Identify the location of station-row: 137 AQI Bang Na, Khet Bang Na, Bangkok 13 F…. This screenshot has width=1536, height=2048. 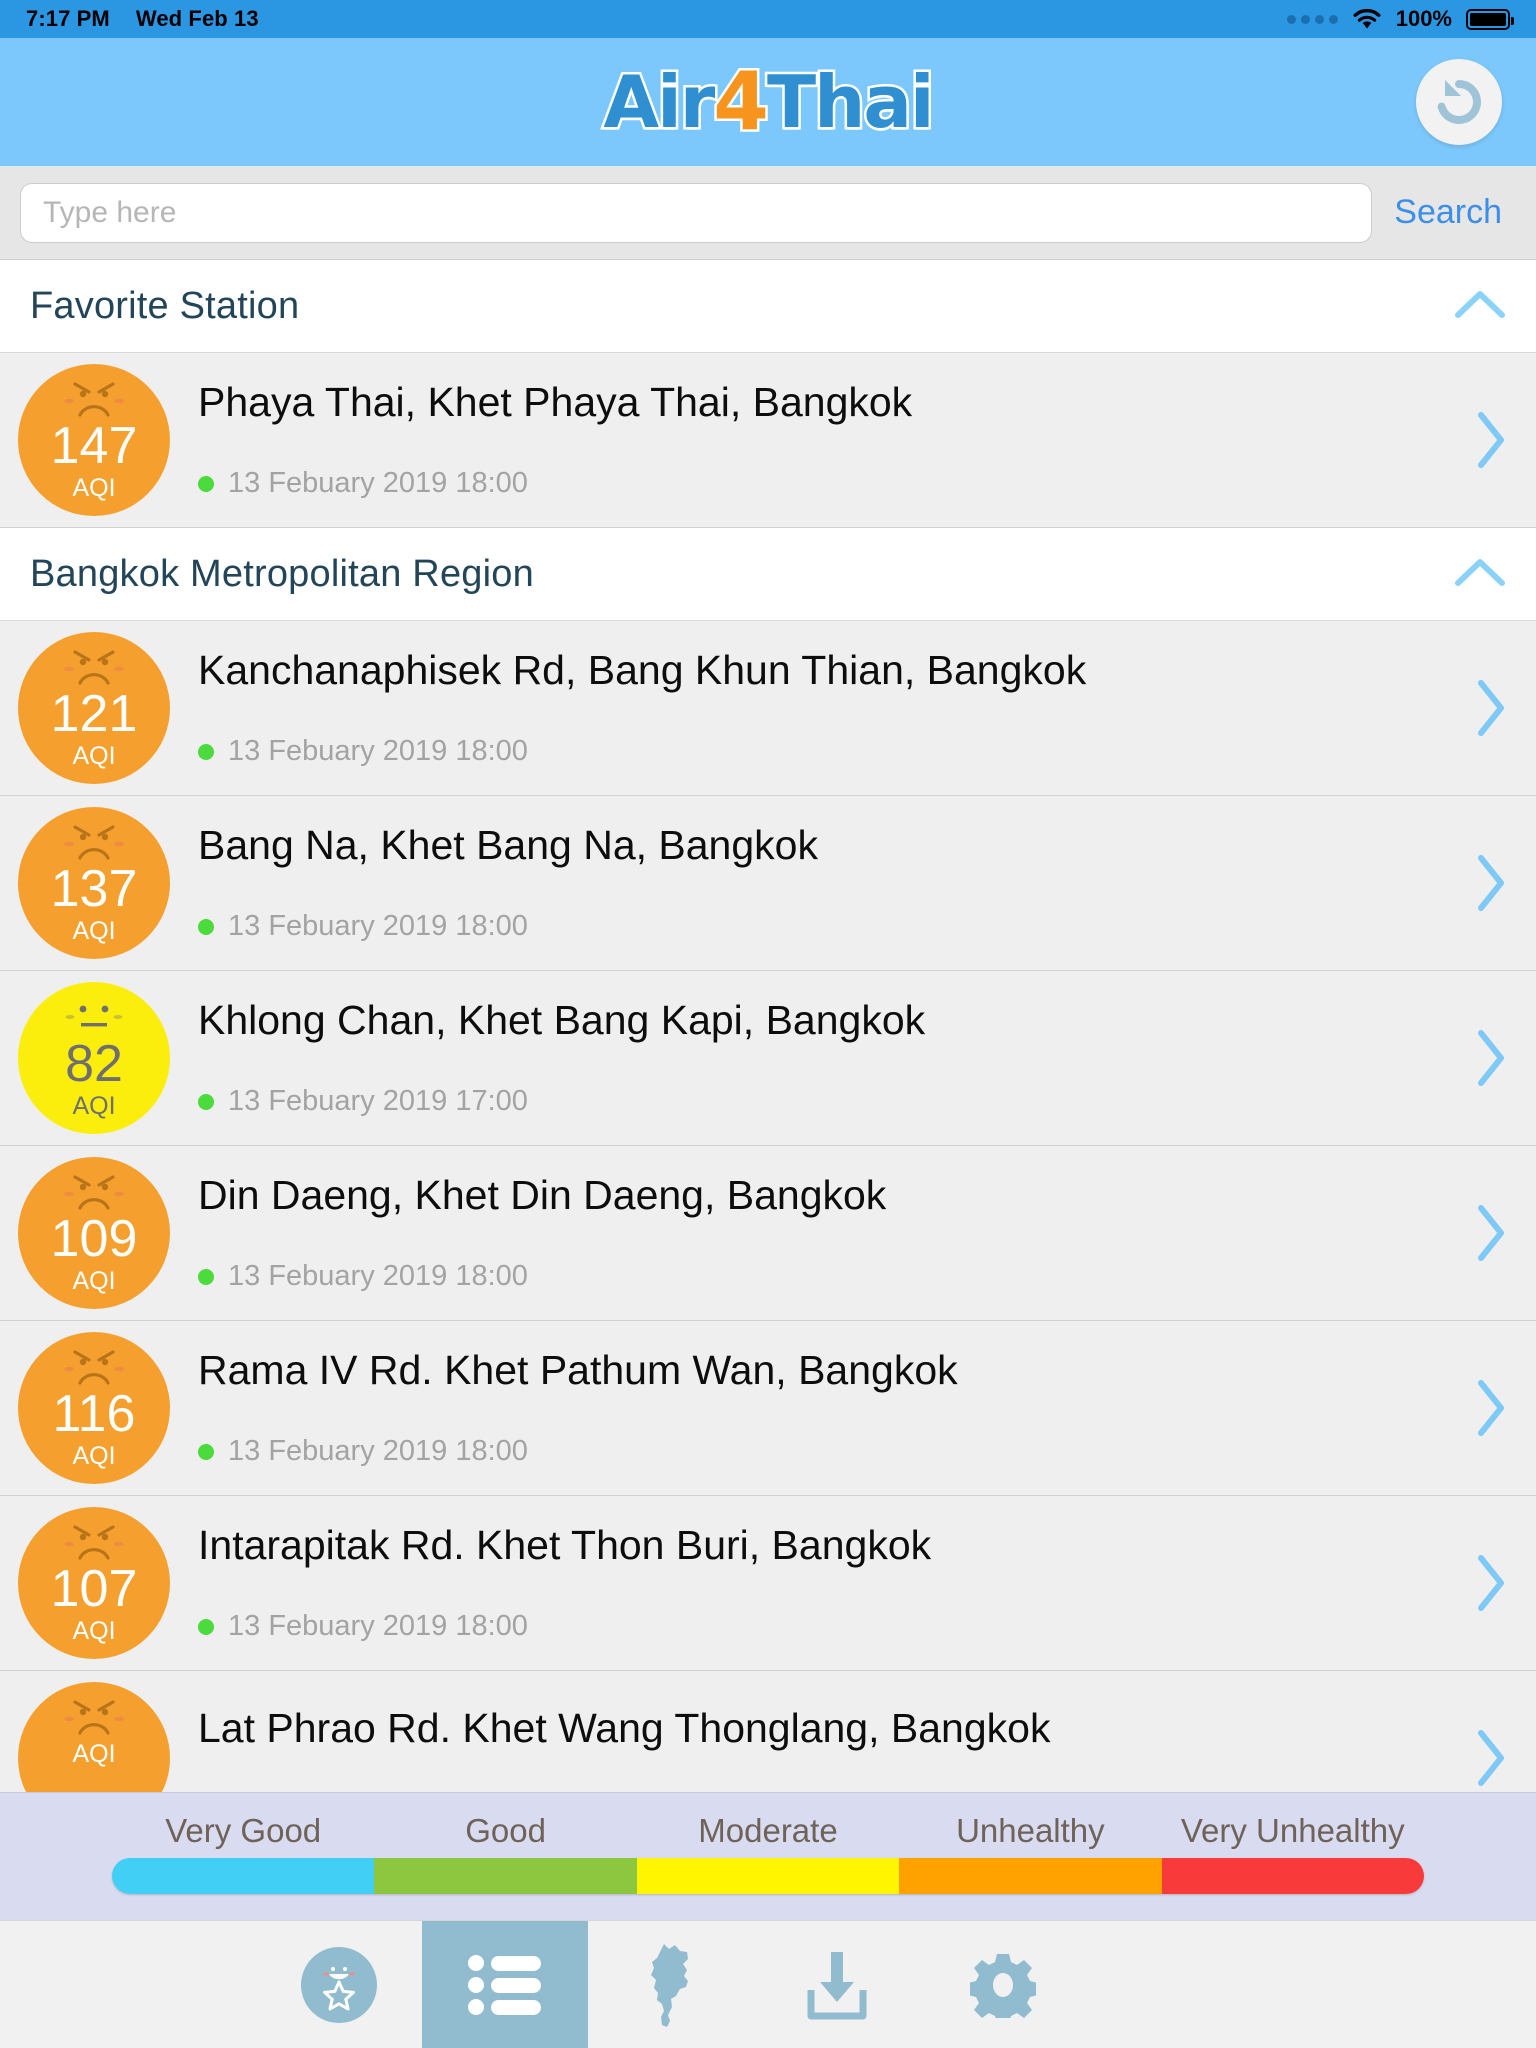
(768, 883).